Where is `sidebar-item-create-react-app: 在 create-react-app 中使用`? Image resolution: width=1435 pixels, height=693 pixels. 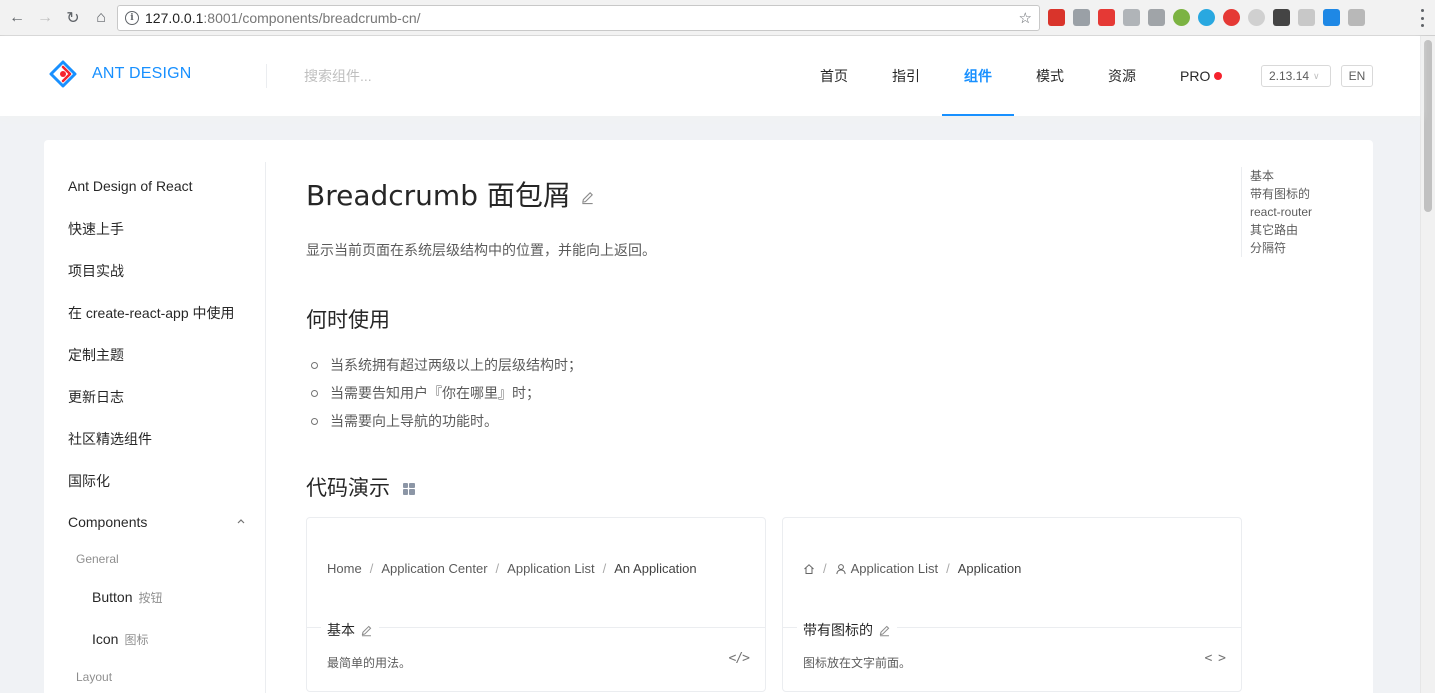 sidebar-item-create-react-app: 在 create-react-app 中使用 is located at coordinates (151, 313).